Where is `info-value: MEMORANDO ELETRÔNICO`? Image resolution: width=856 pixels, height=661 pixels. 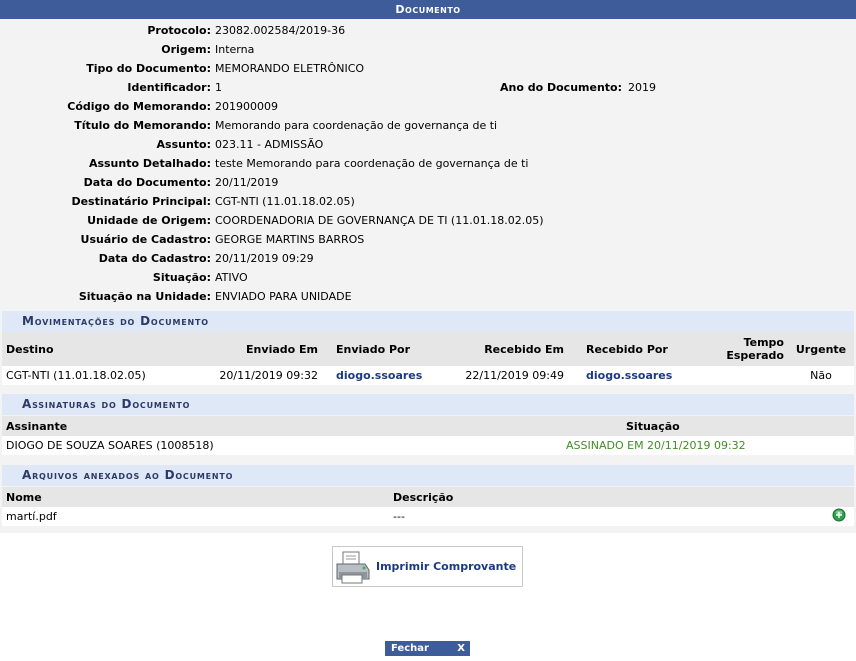 info-value: MEMORANDO ELETRÔNICO is located at coordinates (290, 68).